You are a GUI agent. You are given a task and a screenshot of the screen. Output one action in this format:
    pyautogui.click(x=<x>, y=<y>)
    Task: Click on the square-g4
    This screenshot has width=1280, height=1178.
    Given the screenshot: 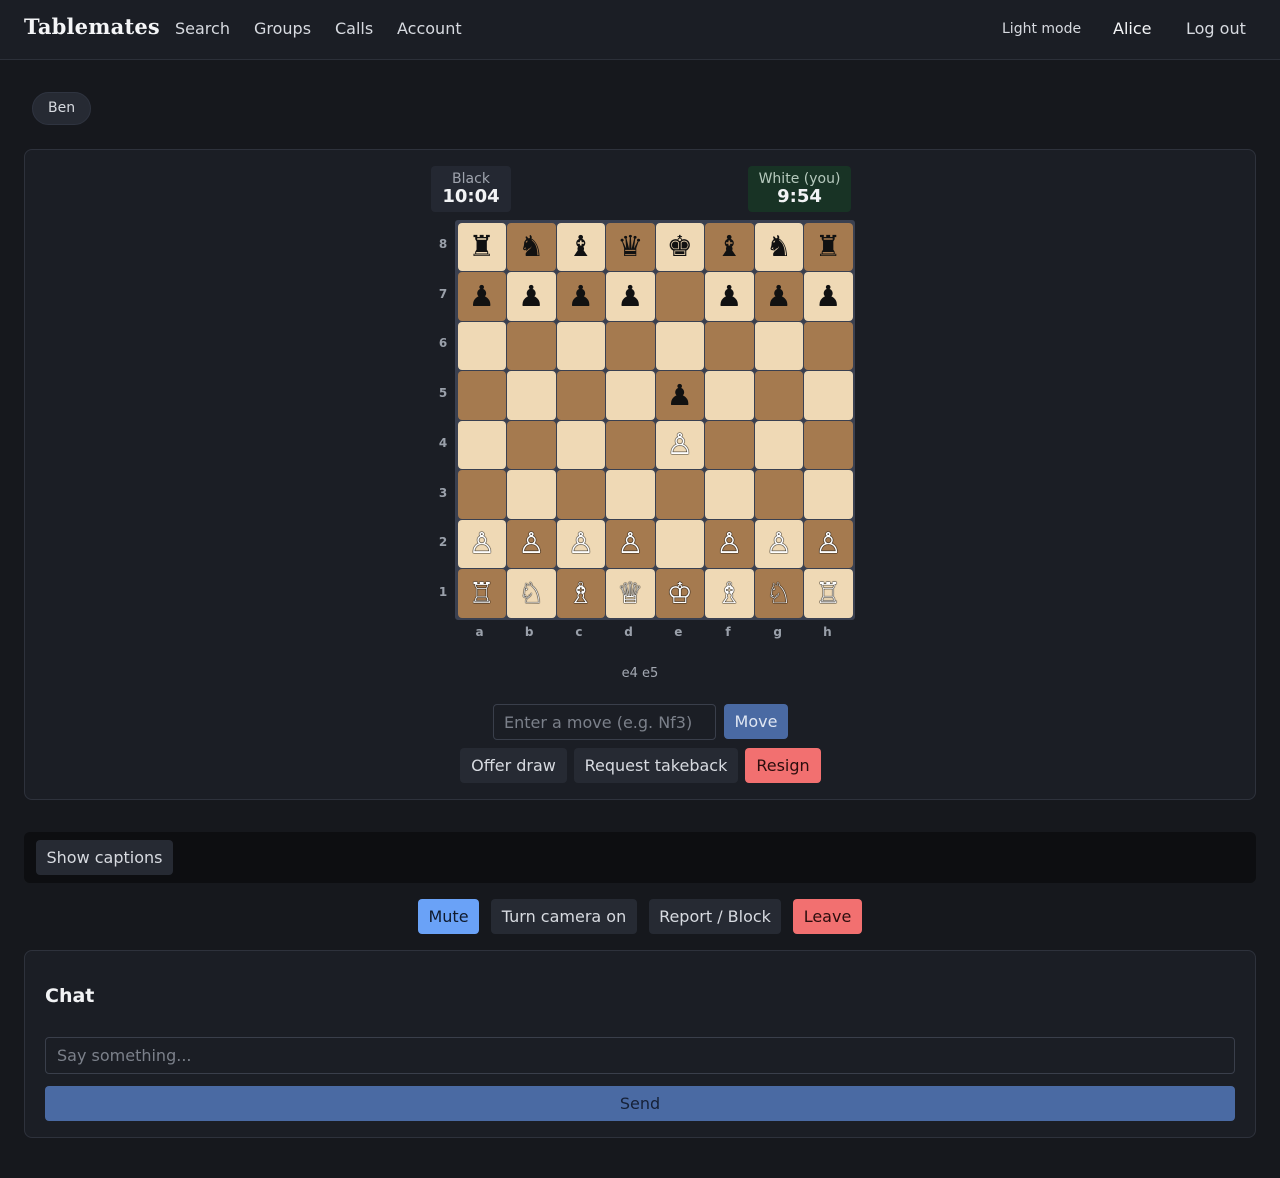 What is the action you would take?
    pyautogui.click(x=778, y=444)
    